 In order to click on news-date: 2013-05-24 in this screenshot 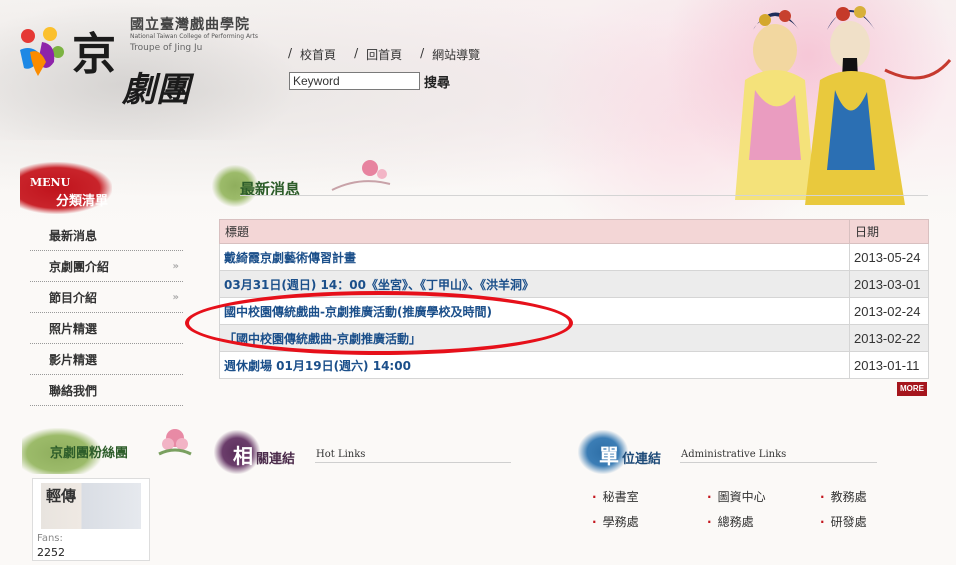, I will do `click(889, 257)`.